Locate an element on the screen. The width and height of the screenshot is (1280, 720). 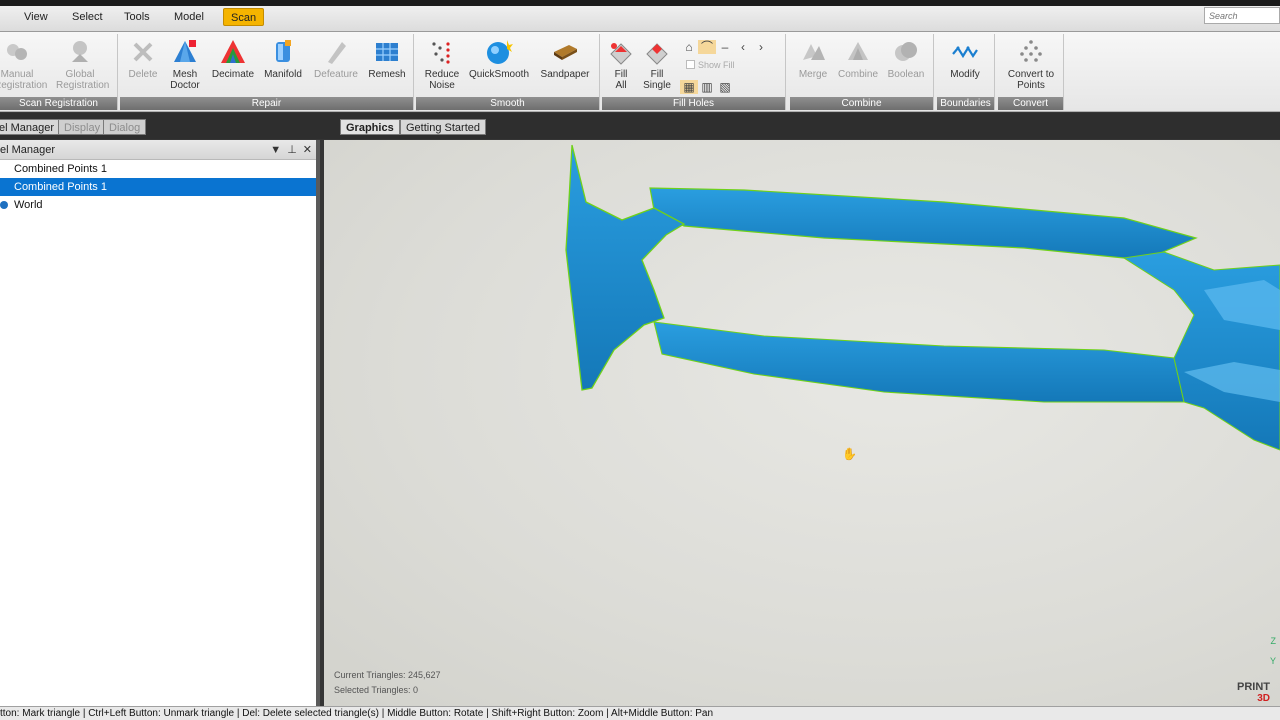
tab-model-manager: el Manager is located at coordinates (30, 127).